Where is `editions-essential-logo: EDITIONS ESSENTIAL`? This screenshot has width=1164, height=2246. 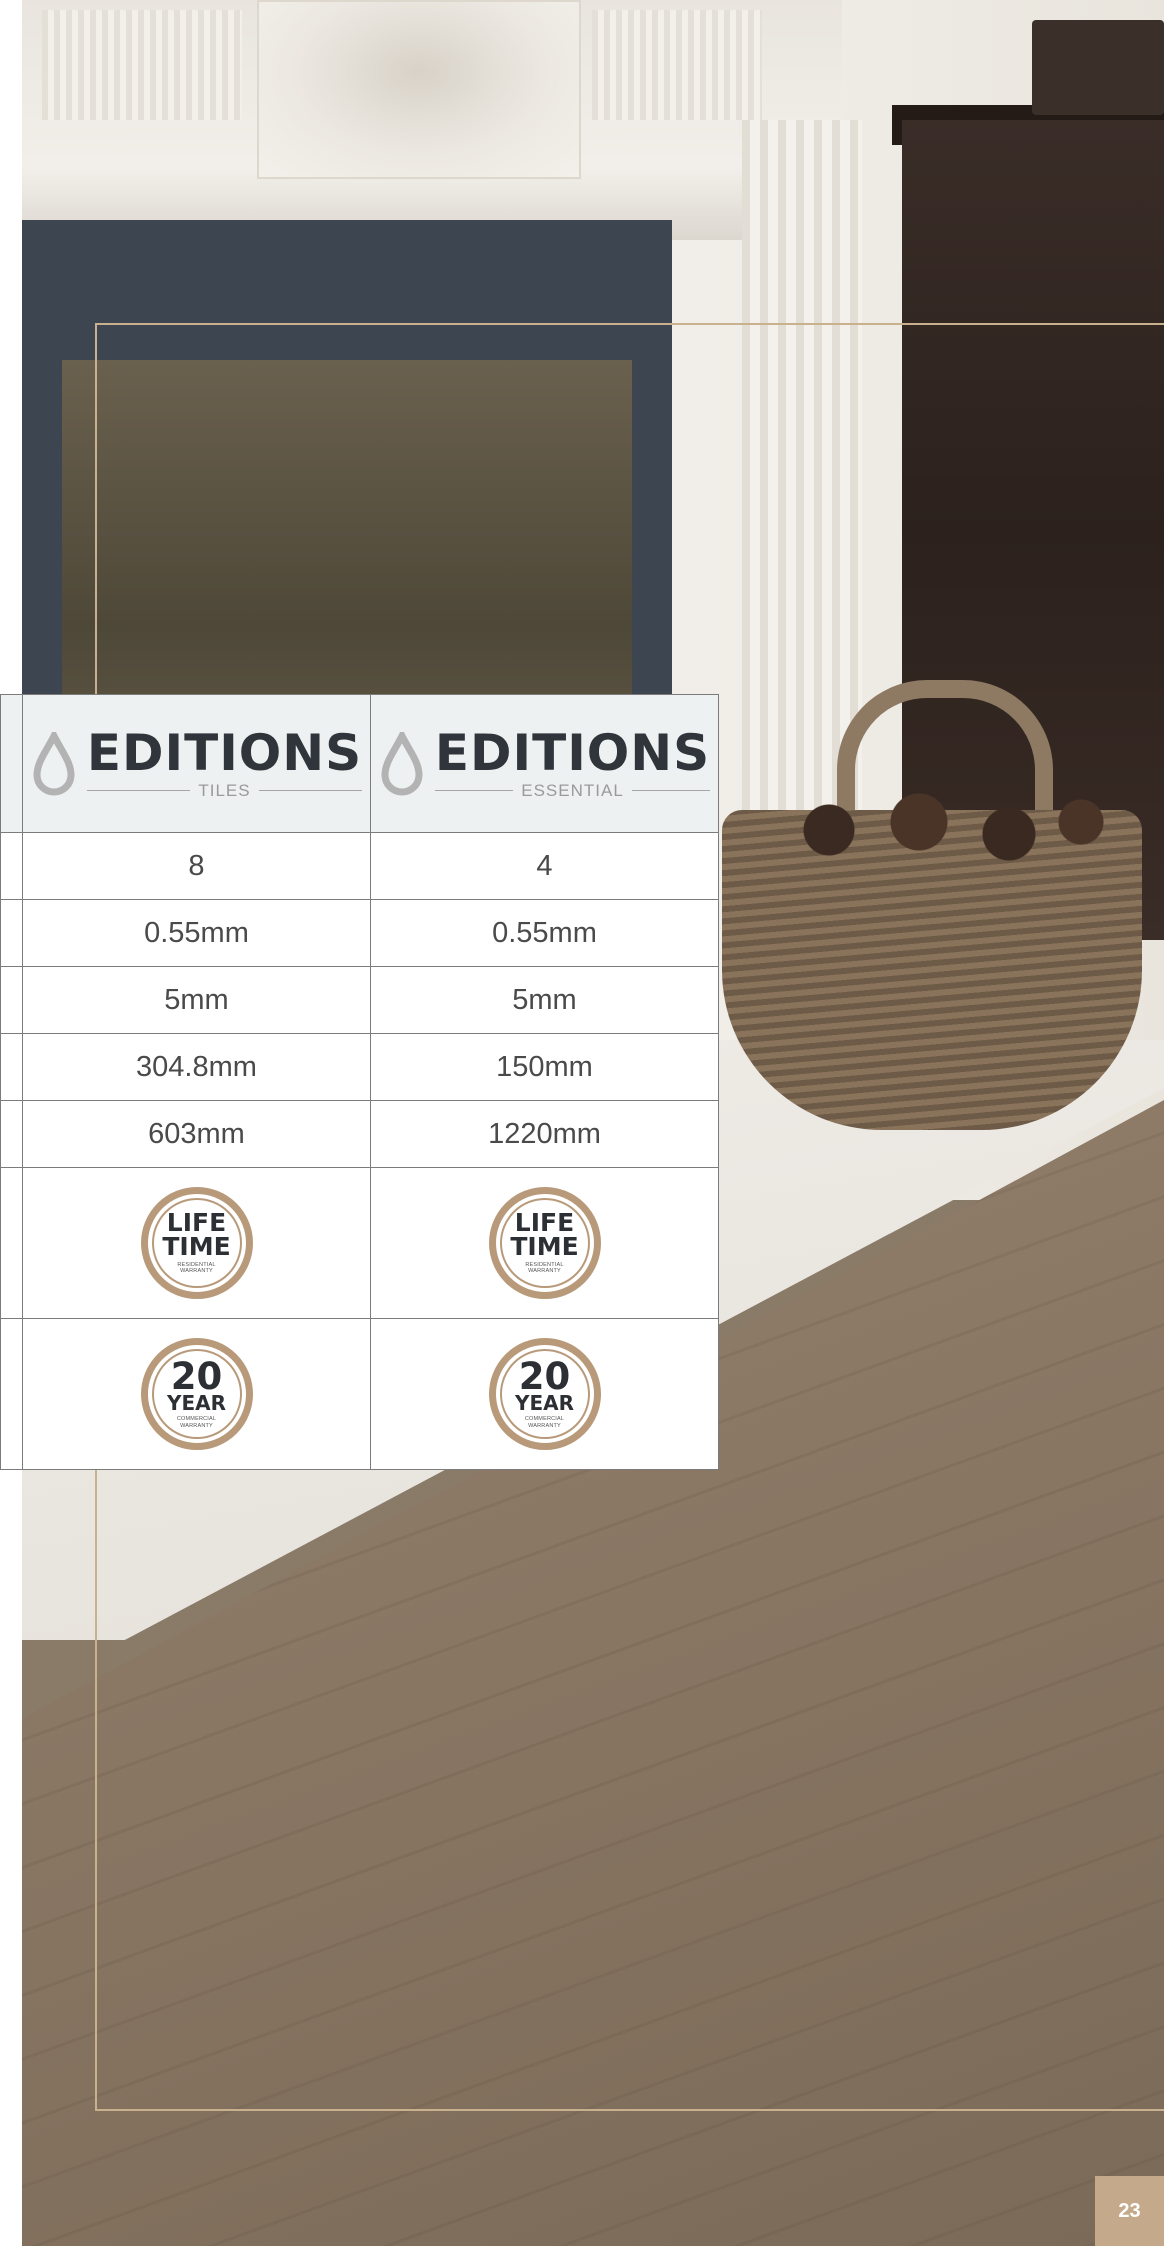 editions-essential-logo: EDITIONS ESSENTIAL is located at coordinates (544, 763).